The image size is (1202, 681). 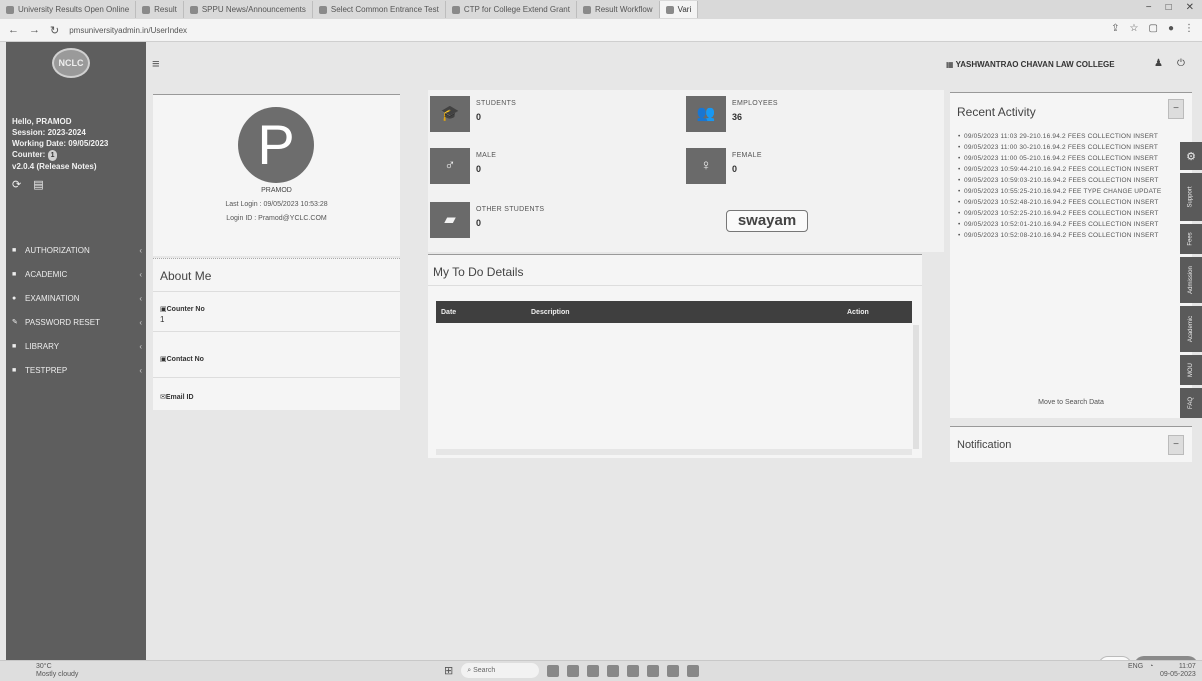 What do you see at coordinates (57, 671) in the screenshot?
I see `weather-widget: 30°C Mostly cloudy` at bounding box center [57, 671].